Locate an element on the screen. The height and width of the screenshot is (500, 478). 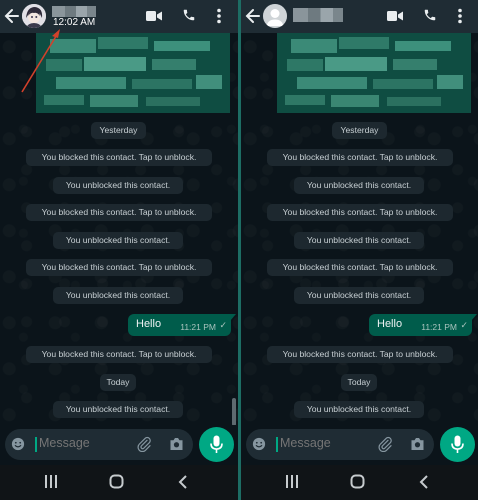
last-seen-time: 12:02 AM is located at coordinates (74, 22).